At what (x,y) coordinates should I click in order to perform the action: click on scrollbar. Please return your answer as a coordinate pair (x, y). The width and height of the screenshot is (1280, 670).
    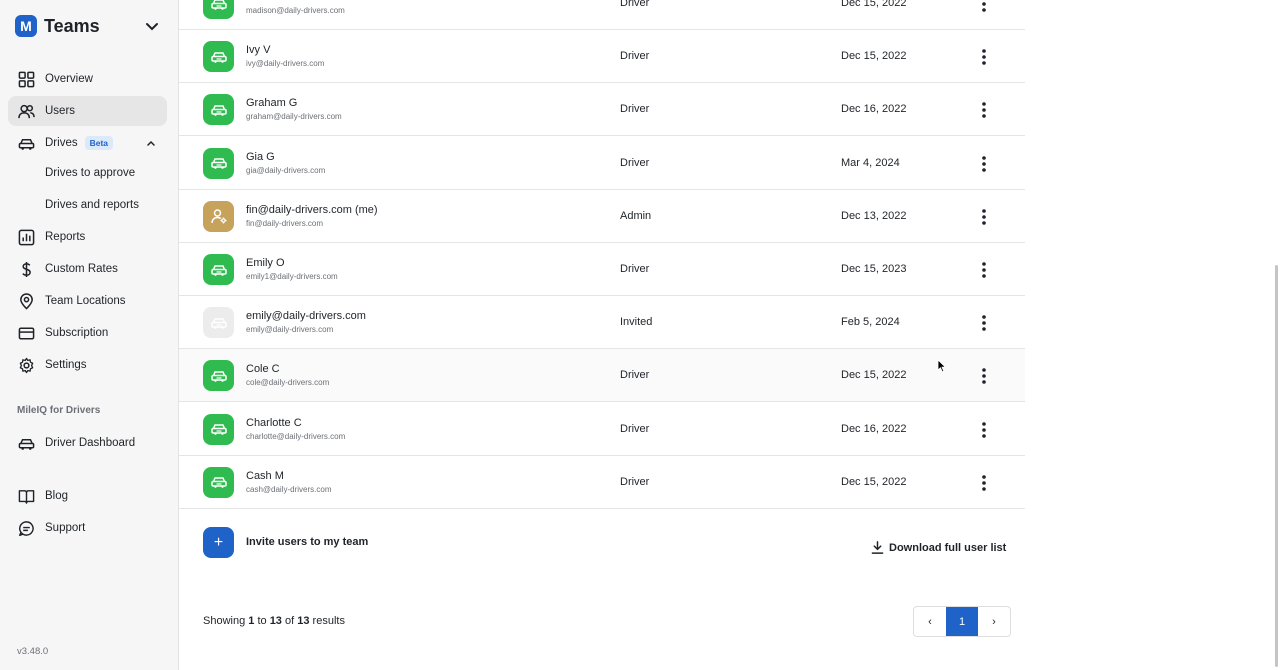
    Looking at the image, I should click on (1276, 466).